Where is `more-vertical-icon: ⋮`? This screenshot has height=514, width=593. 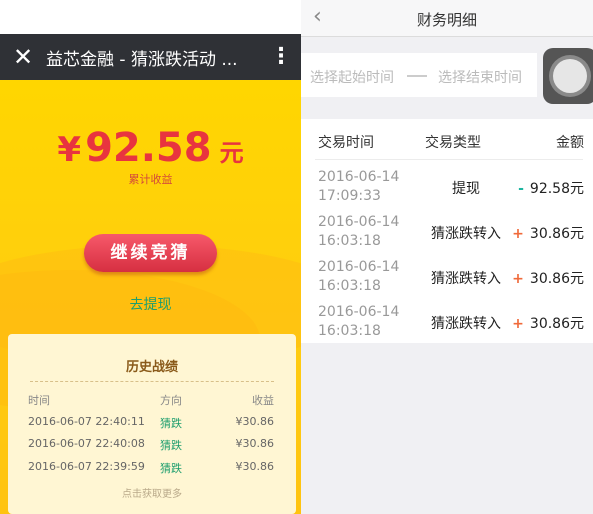 more-vertical-icon: ⋮ is located at coordinates (281, 57).